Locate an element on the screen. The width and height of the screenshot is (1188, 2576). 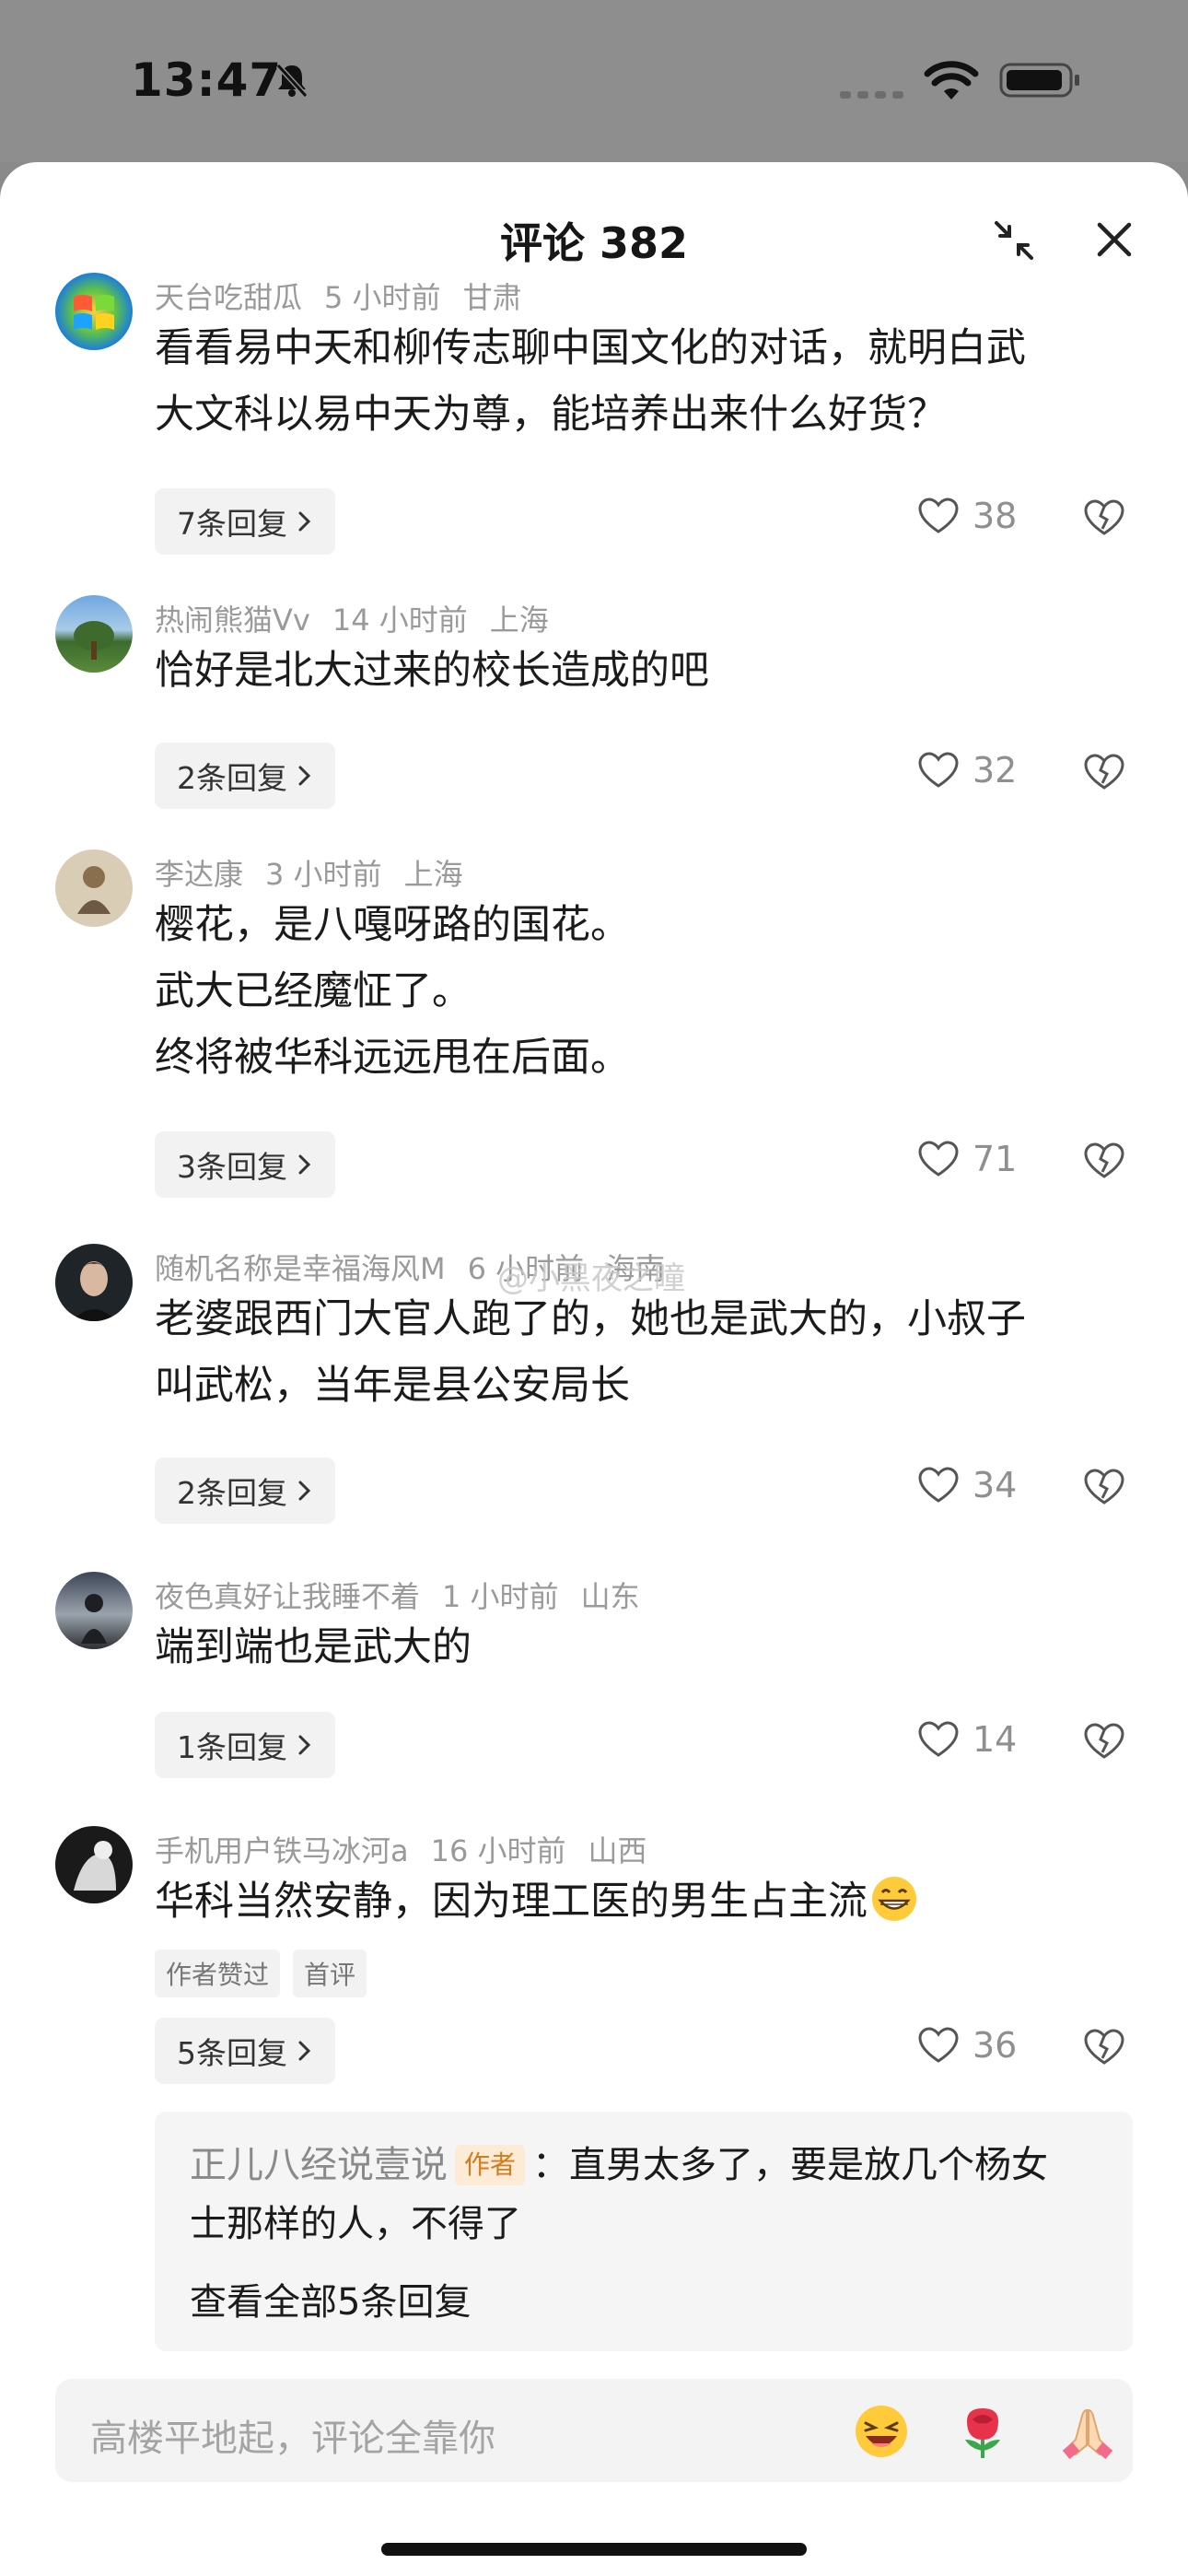
like-count: 36 is located at coordinates (995, 2045).